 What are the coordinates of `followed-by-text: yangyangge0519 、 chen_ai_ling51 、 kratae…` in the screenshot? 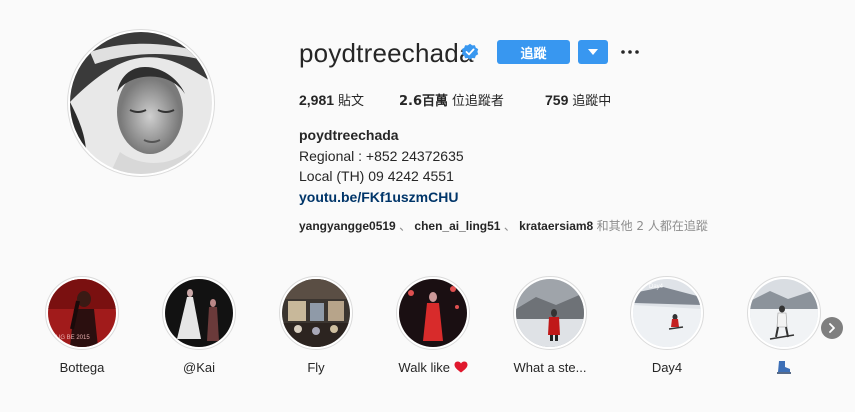 It's located at (503, 225).